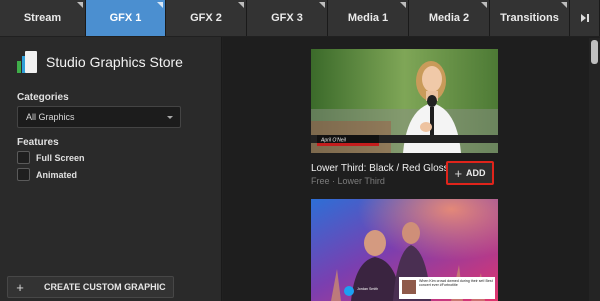  Describe the element at coordinates (38, 142) in the screenshot. I see `features-label: Features` at that location.